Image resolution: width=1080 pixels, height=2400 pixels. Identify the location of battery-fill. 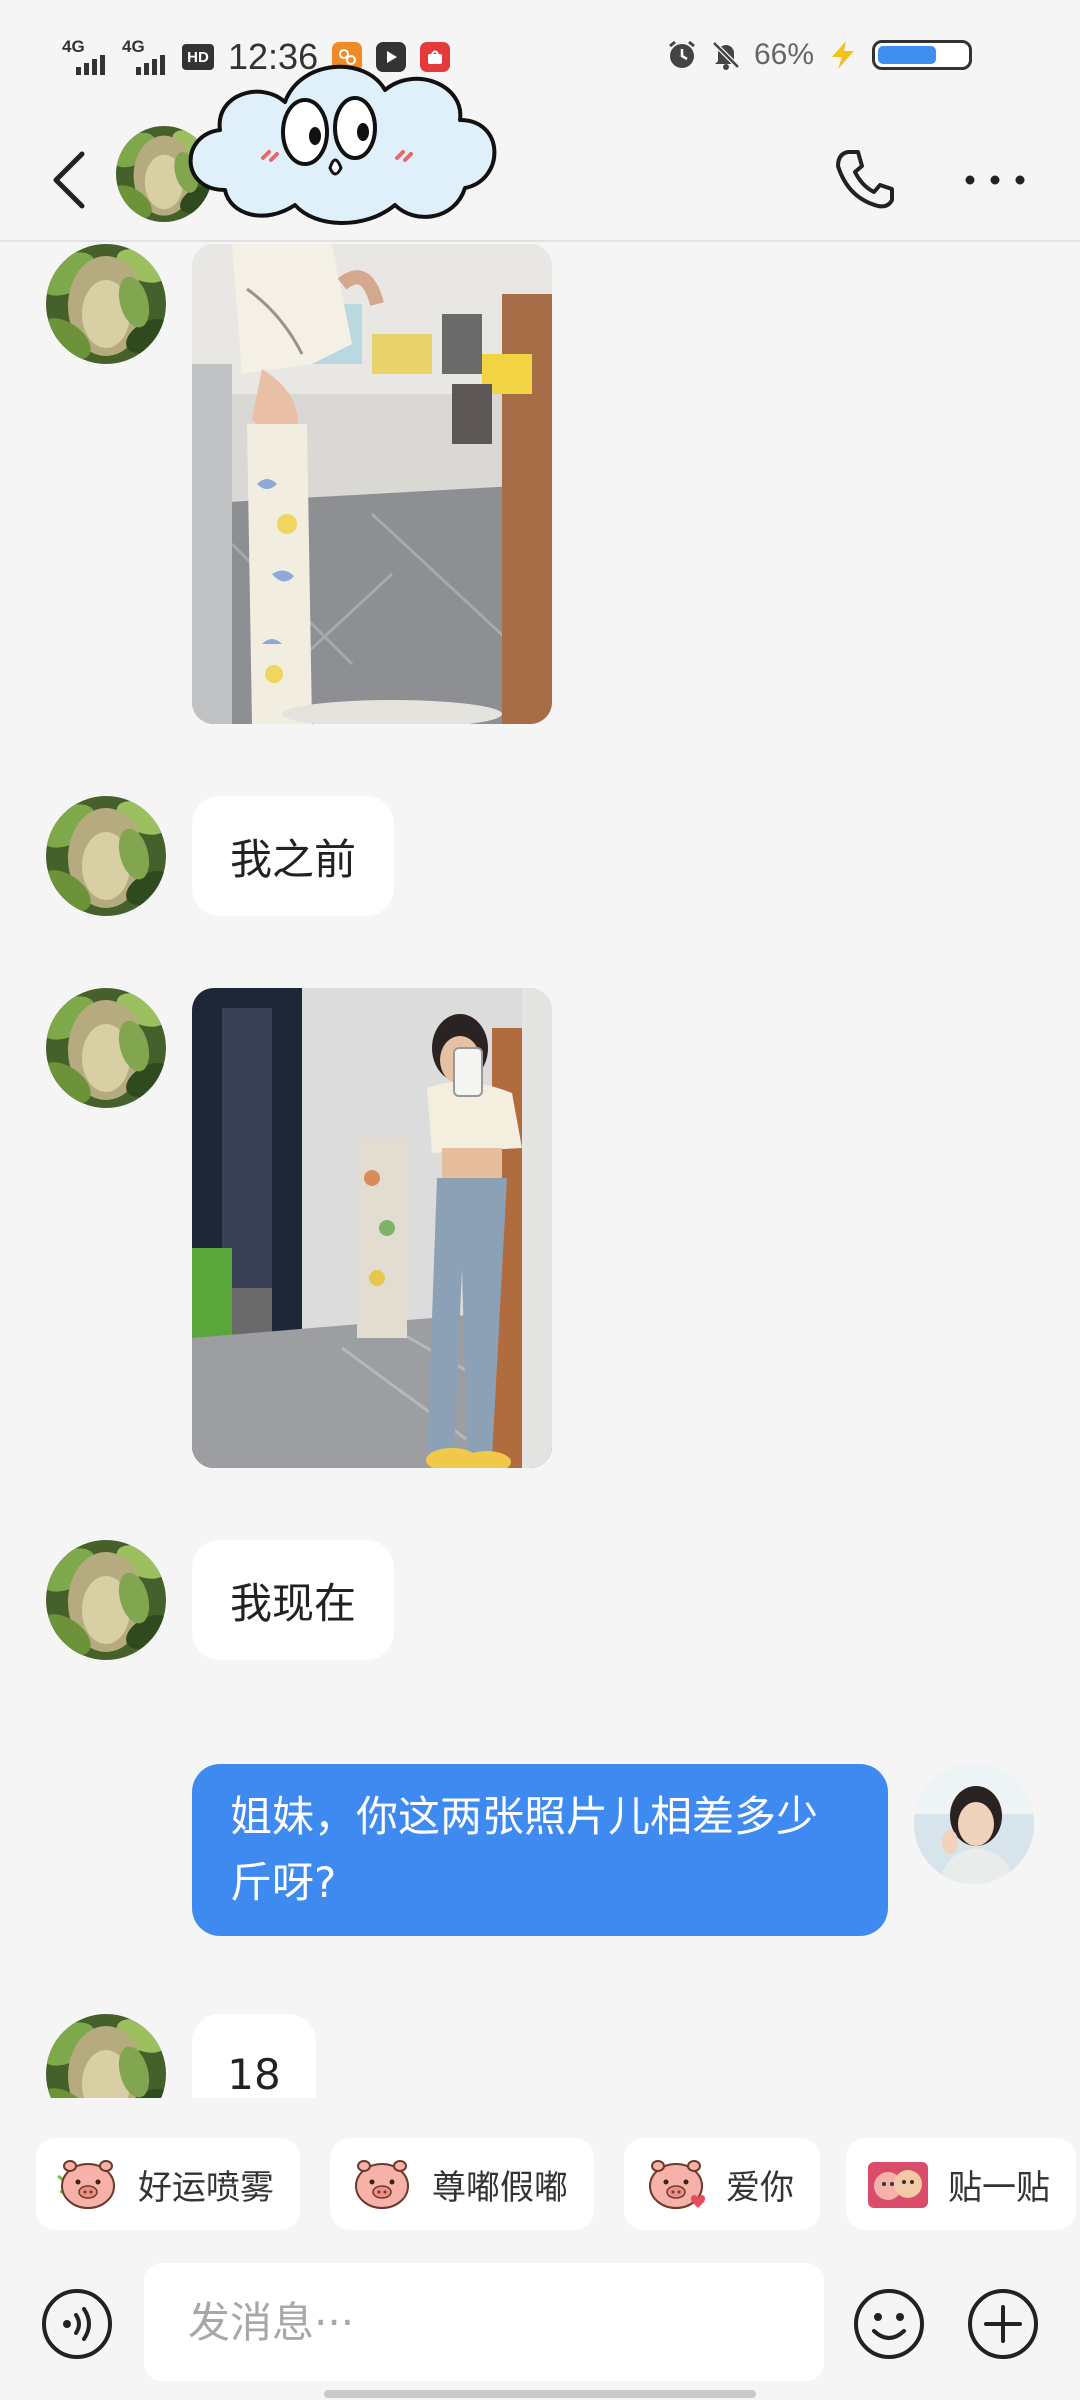
(907, 55).